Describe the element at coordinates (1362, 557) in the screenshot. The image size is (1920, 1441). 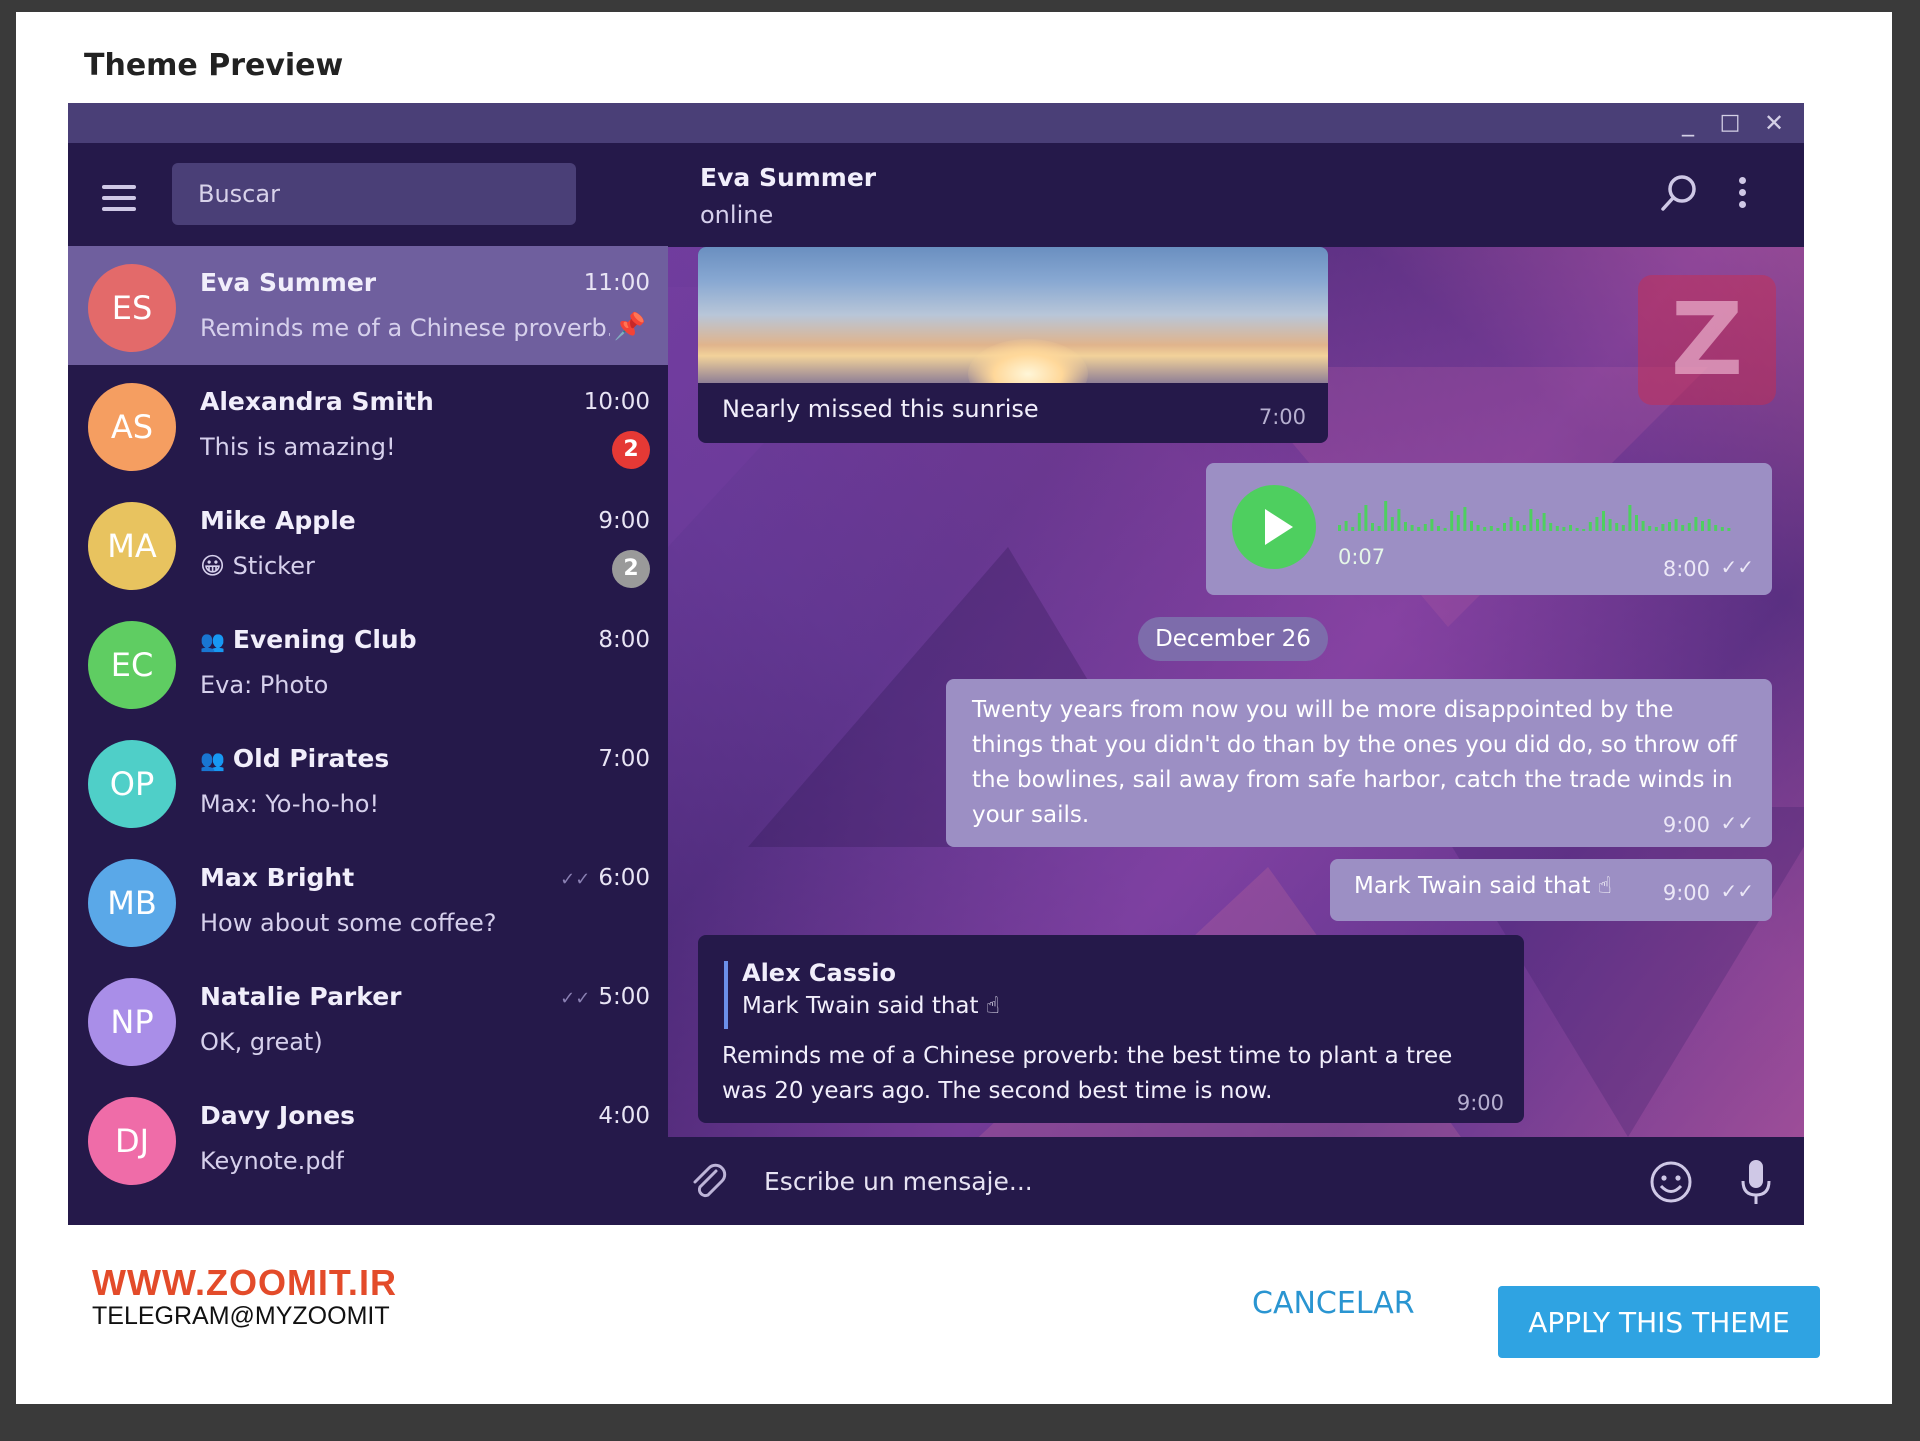
I see `voice-duration: 0:07` at that location.